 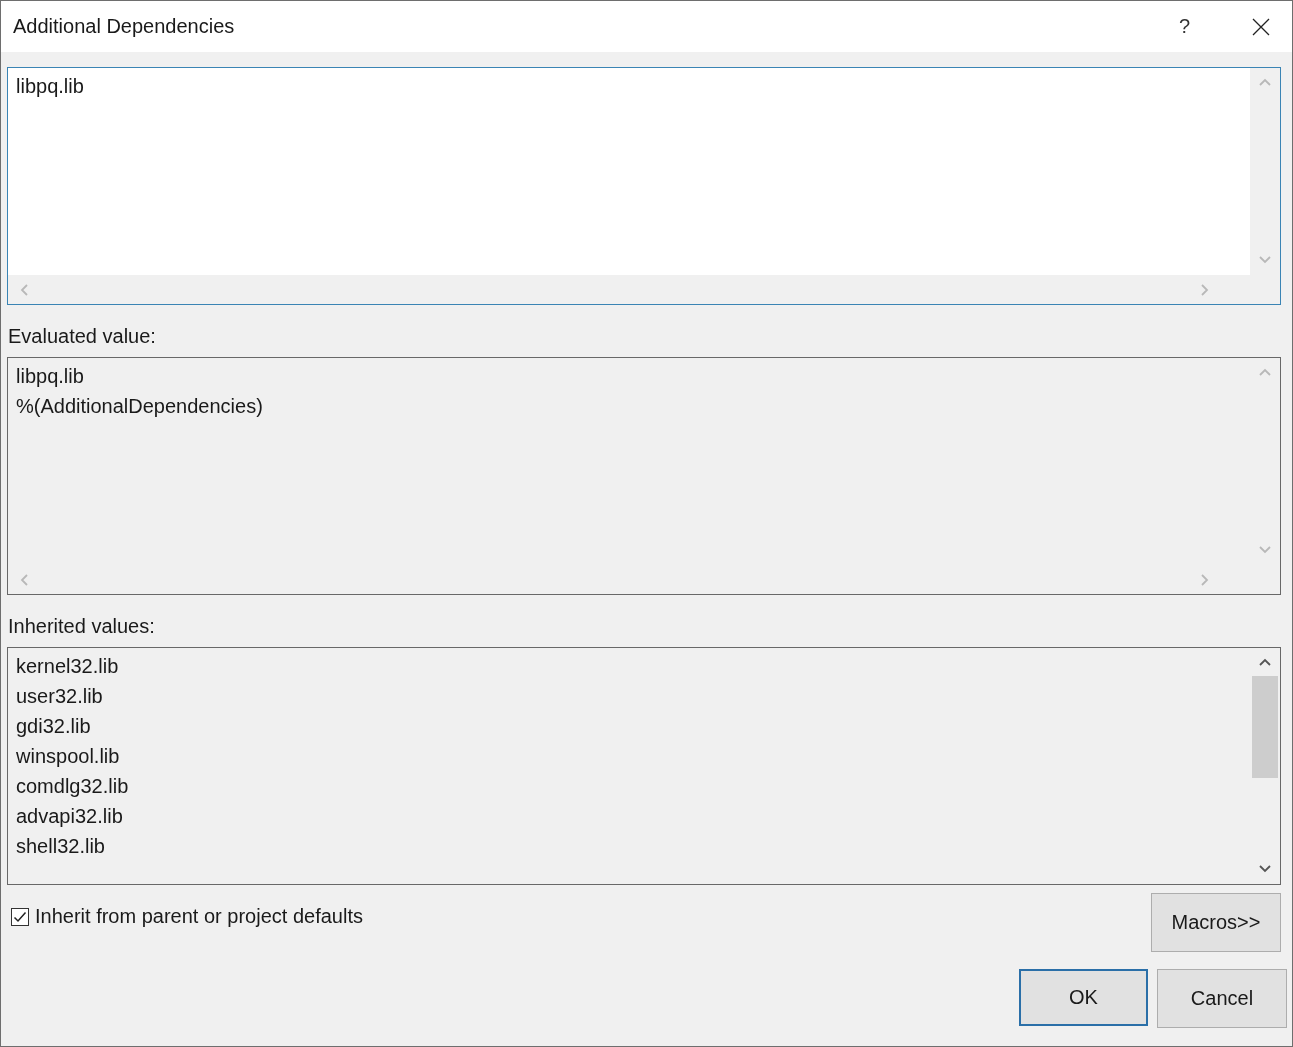 I want to click on list-line: advapi32.lib, so click(x=70, y=816).